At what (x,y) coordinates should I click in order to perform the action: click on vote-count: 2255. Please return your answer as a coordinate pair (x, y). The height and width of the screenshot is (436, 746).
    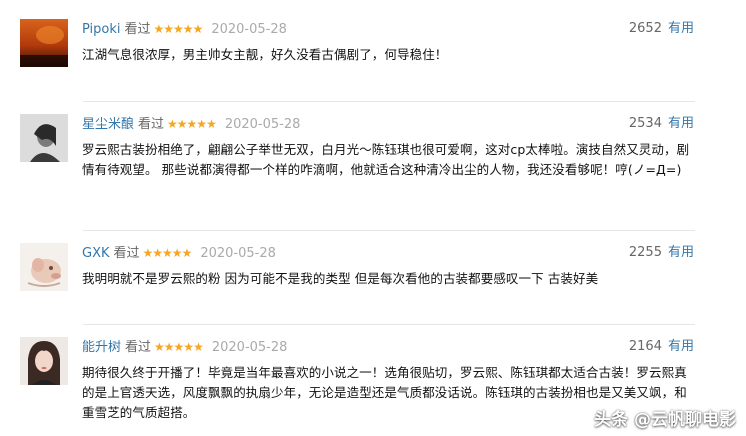
    Looking at the image, I should click on (645, 252).